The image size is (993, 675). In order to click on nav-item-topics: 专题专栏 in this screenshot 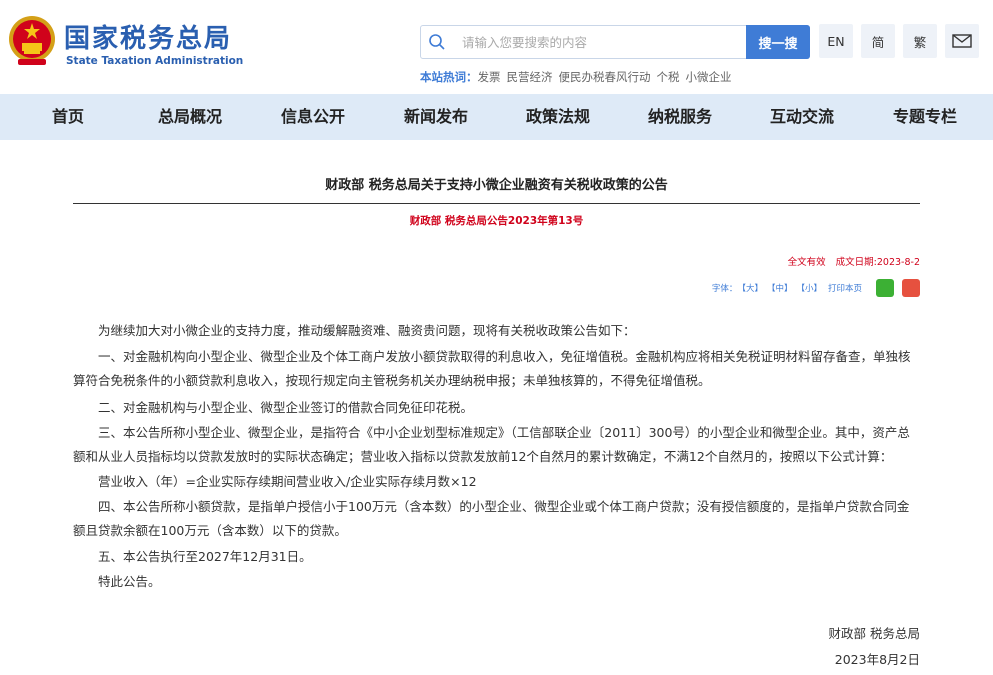, I will do `click(925, 117)`.